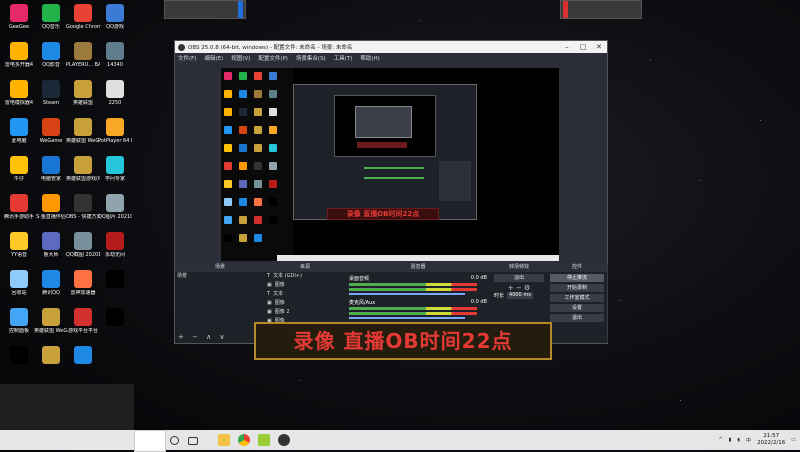  Describe the element at coordinates (19, 93) in the screenshot. I see `desktop-icon: 雷电模拟器4` at that location.